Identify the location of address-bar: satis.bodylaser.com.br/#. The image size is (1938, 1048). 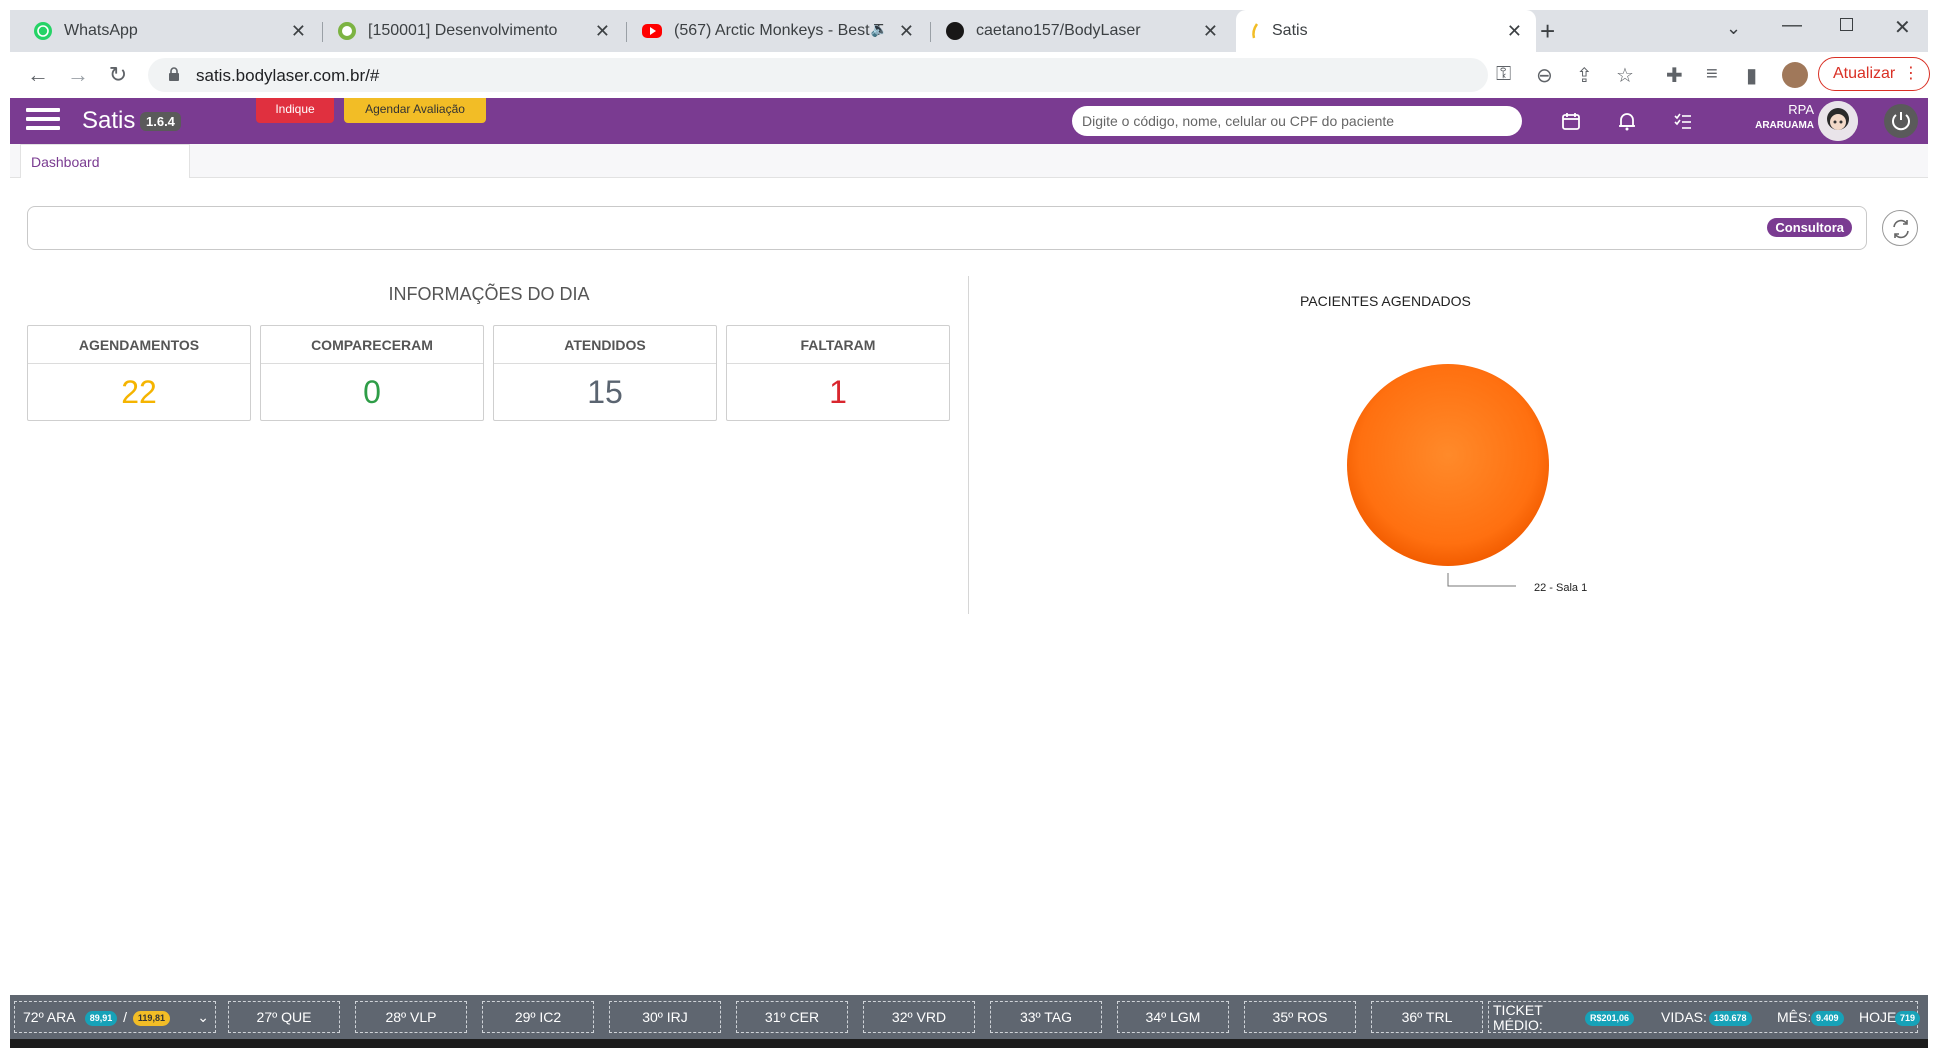
(818, 75).